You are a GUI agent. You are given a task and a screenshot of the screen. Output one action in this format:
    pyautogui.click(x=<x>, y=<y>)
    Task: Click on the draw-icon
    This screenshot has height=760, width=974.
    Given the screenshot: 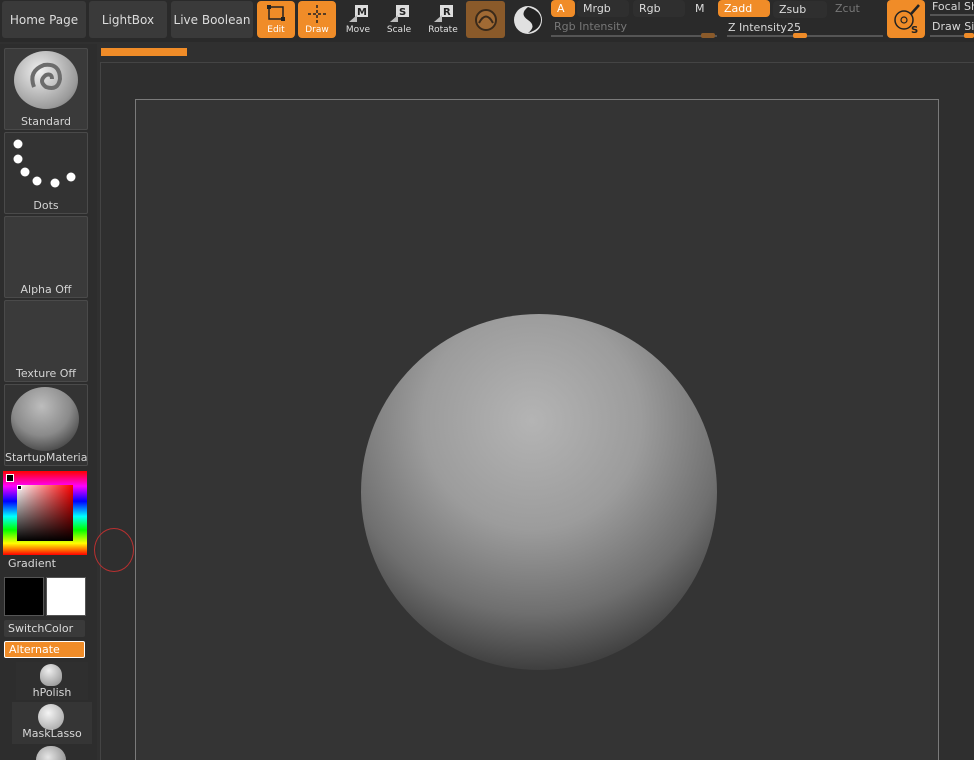 What is the action you would take?
    pyautogui.click(x=317, y=14)
    